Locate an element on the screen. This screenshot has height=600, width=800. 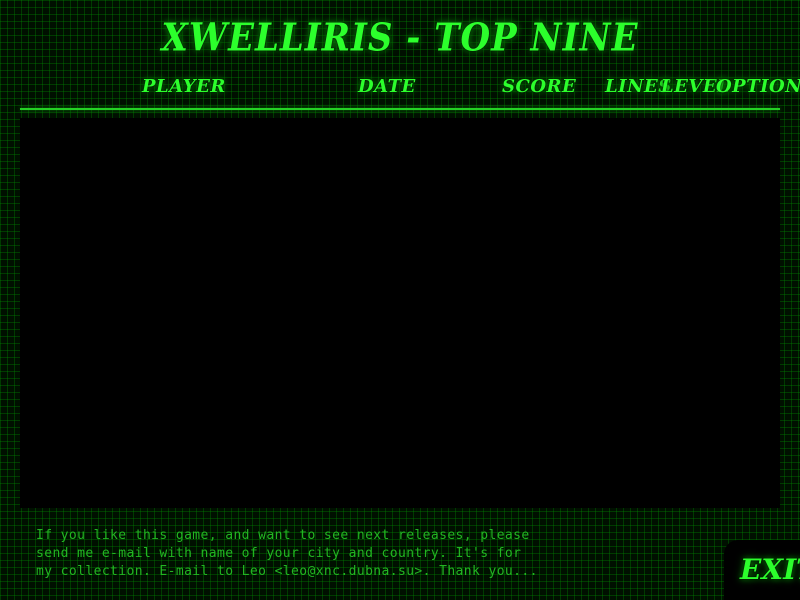
column-header-options: OPTIONS is located at coordinates (758, 86).